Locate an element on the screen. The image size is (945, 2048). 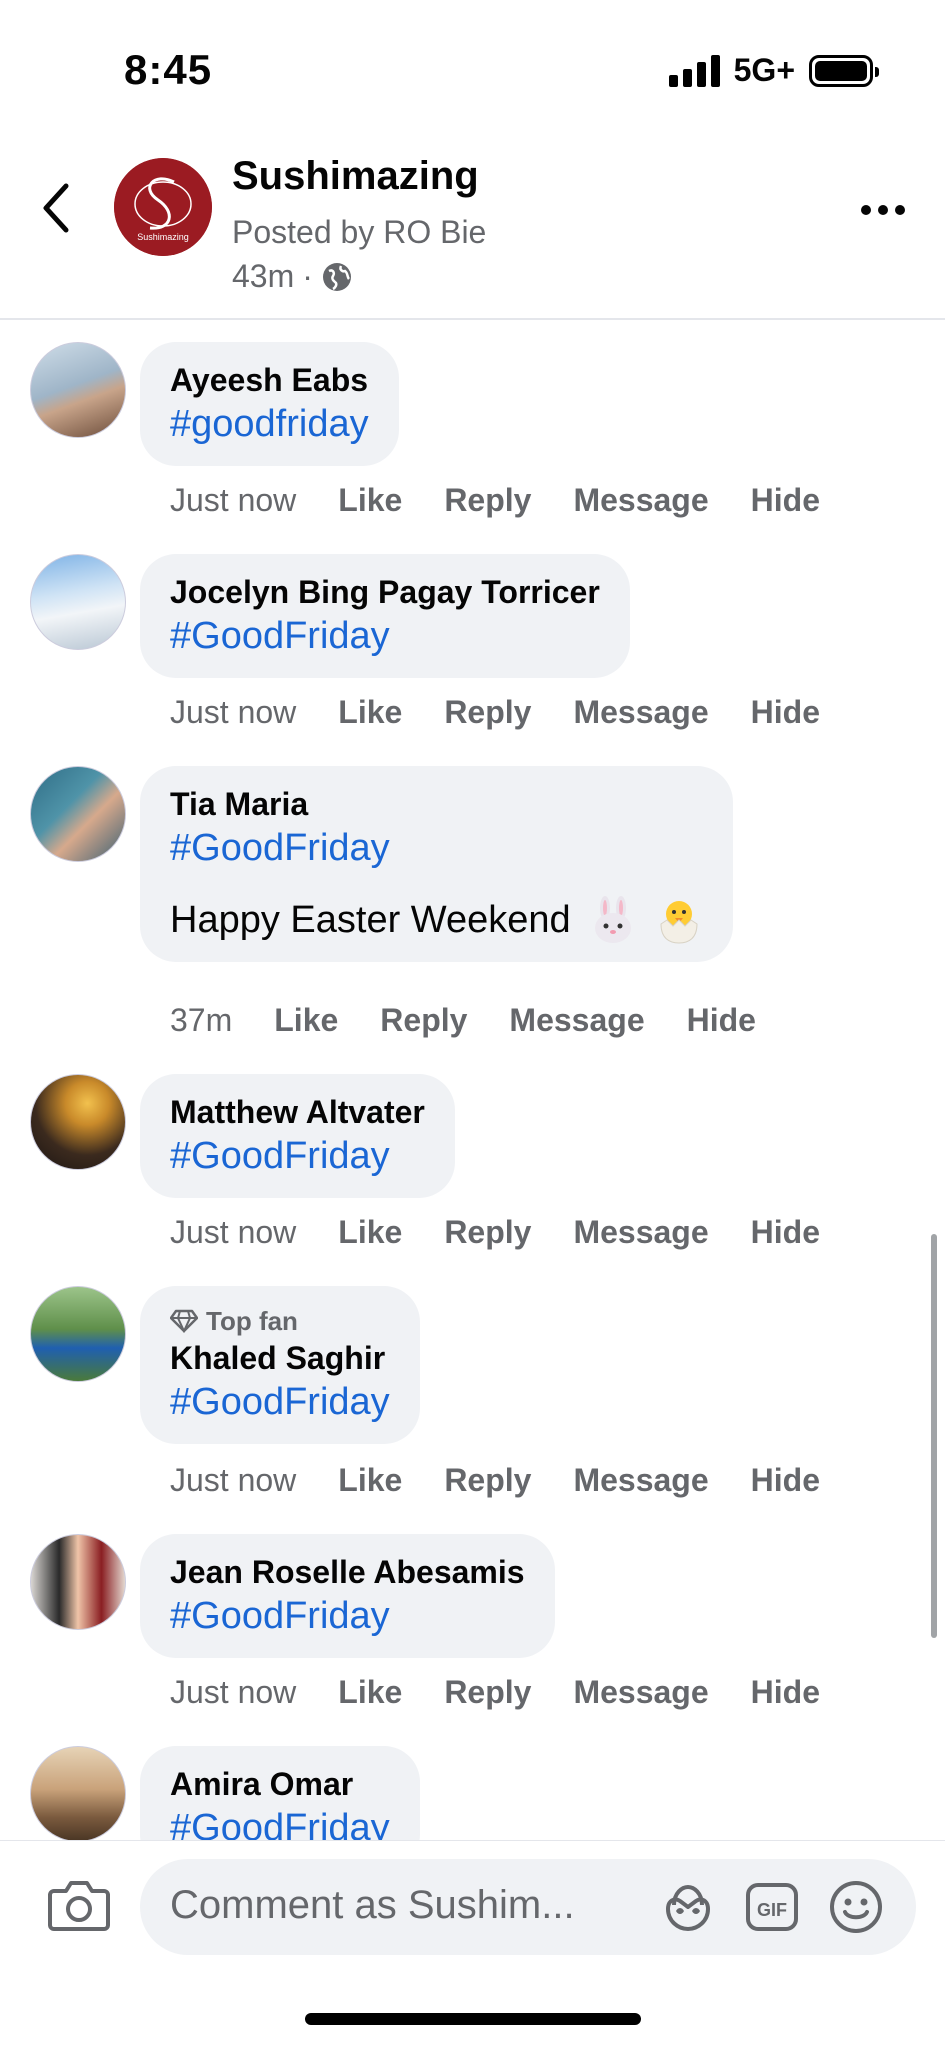
comment-text: Happy Easter Weekend is located at coordinates (436, 920).